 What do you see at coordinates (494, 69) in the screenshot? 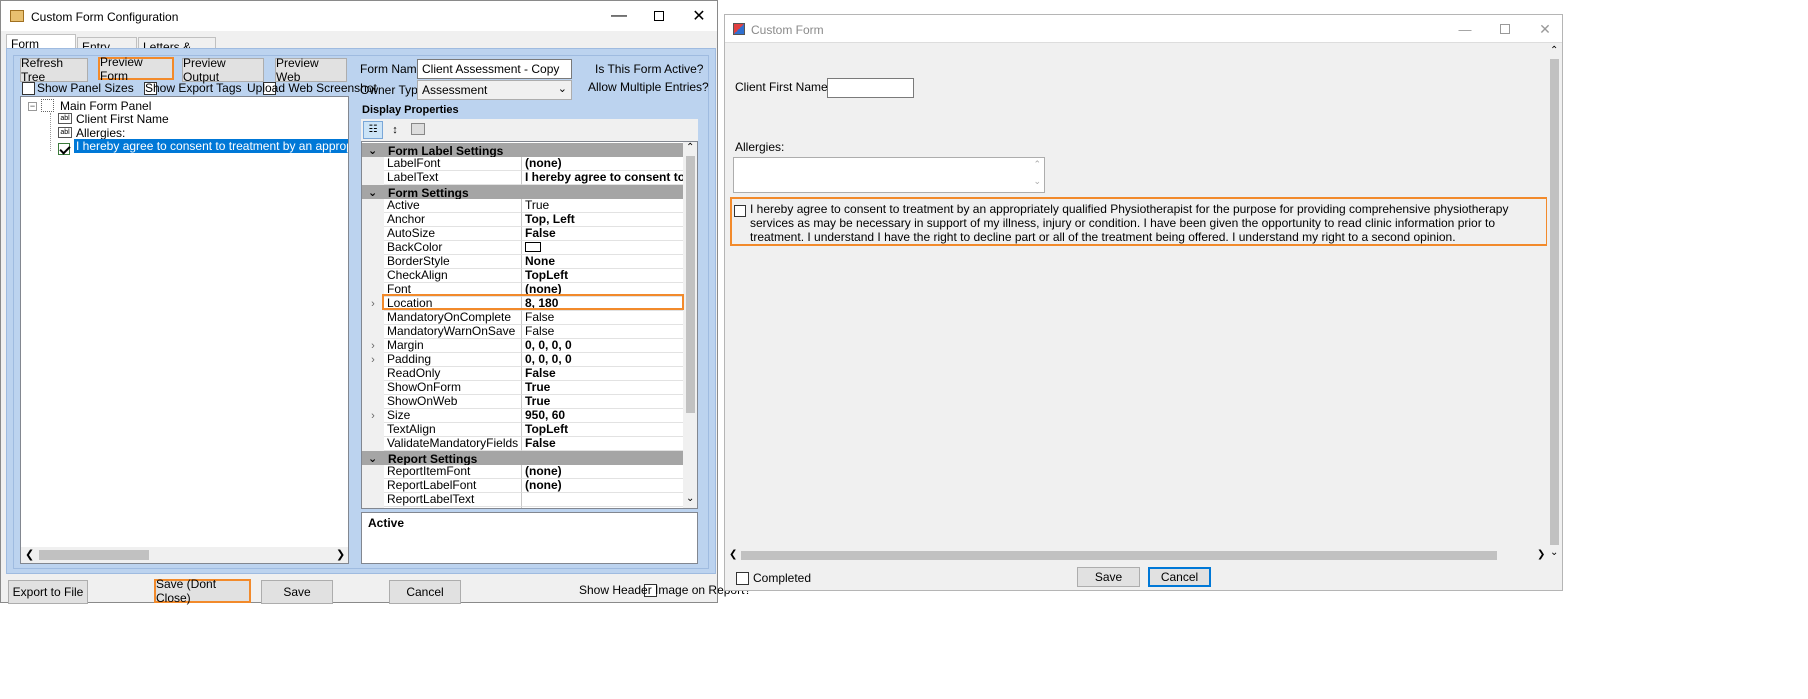
I see `form-name-input: Client Assessment - Copy` at bounding box center [494, 69].